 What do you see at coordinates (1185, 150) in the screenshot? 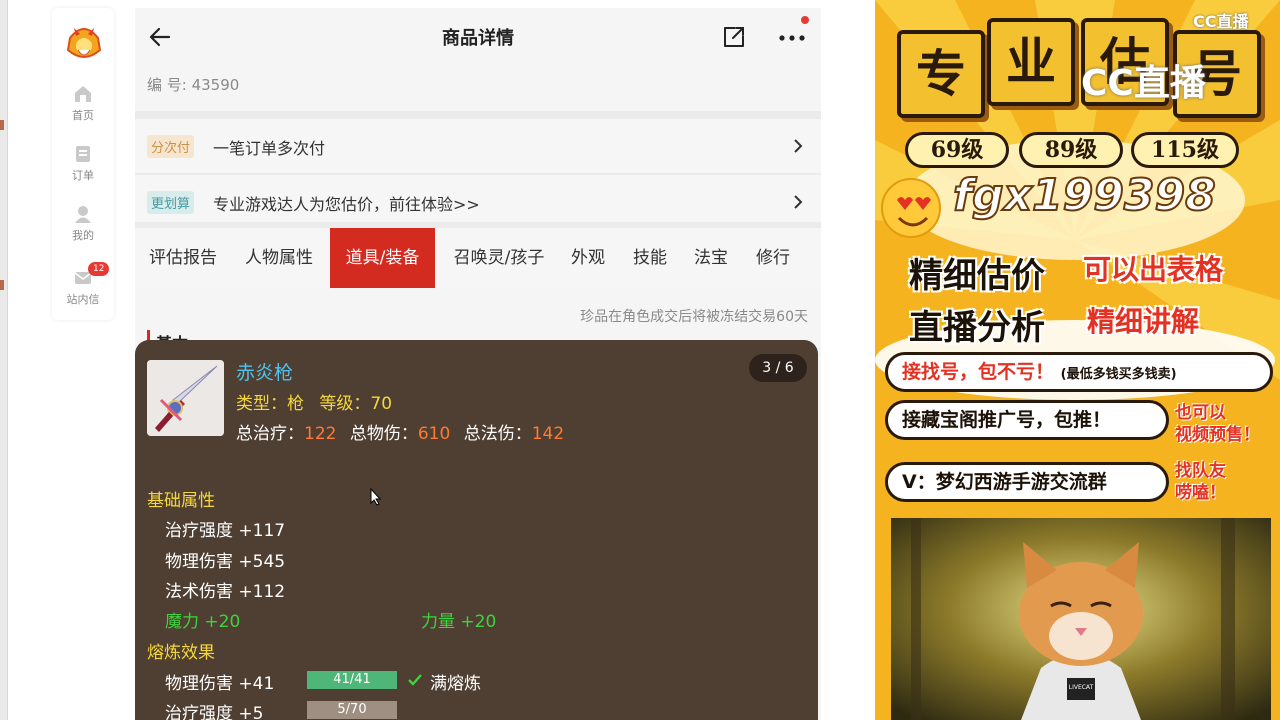
I see `level-badge: 115级` at bounding box center [1185, 150].